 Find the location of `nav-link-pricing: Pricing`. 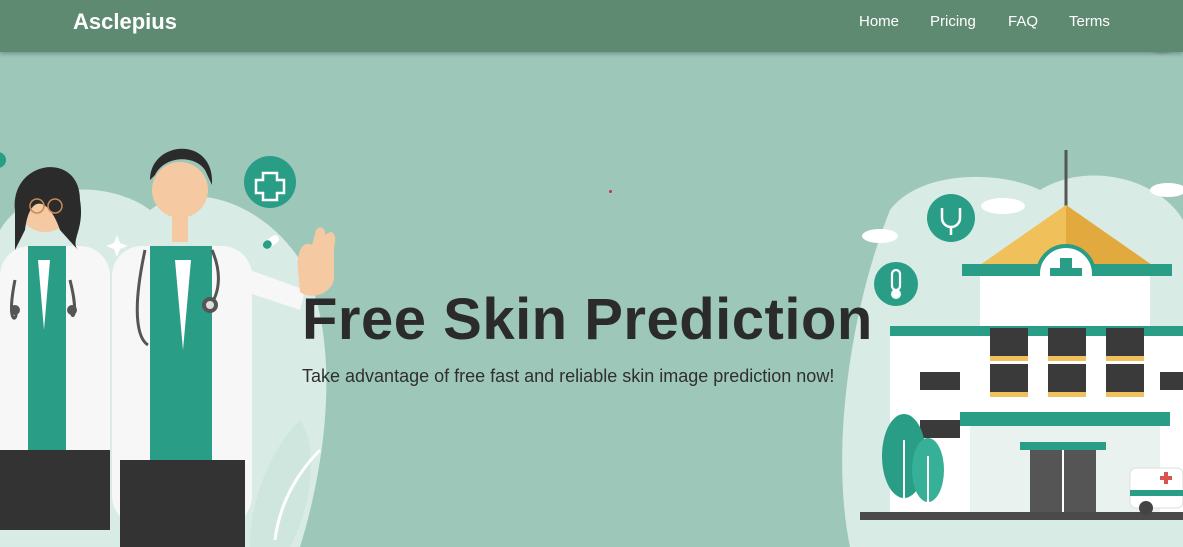

nav-link-pricing: Pricing is located at coordinates (953, 21).